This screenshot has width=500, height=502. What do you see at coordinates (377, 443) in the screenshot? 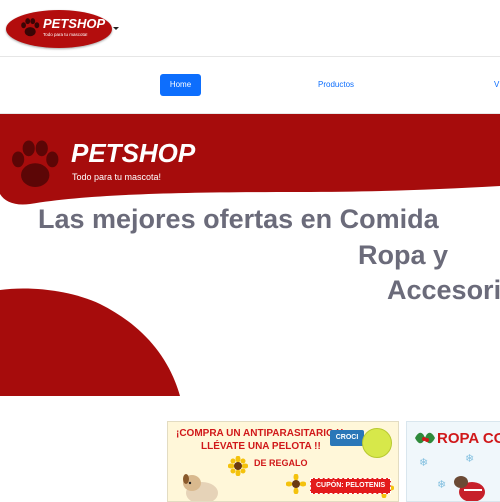
I see `tennis-ball-image` at bounding box center [377, 443].